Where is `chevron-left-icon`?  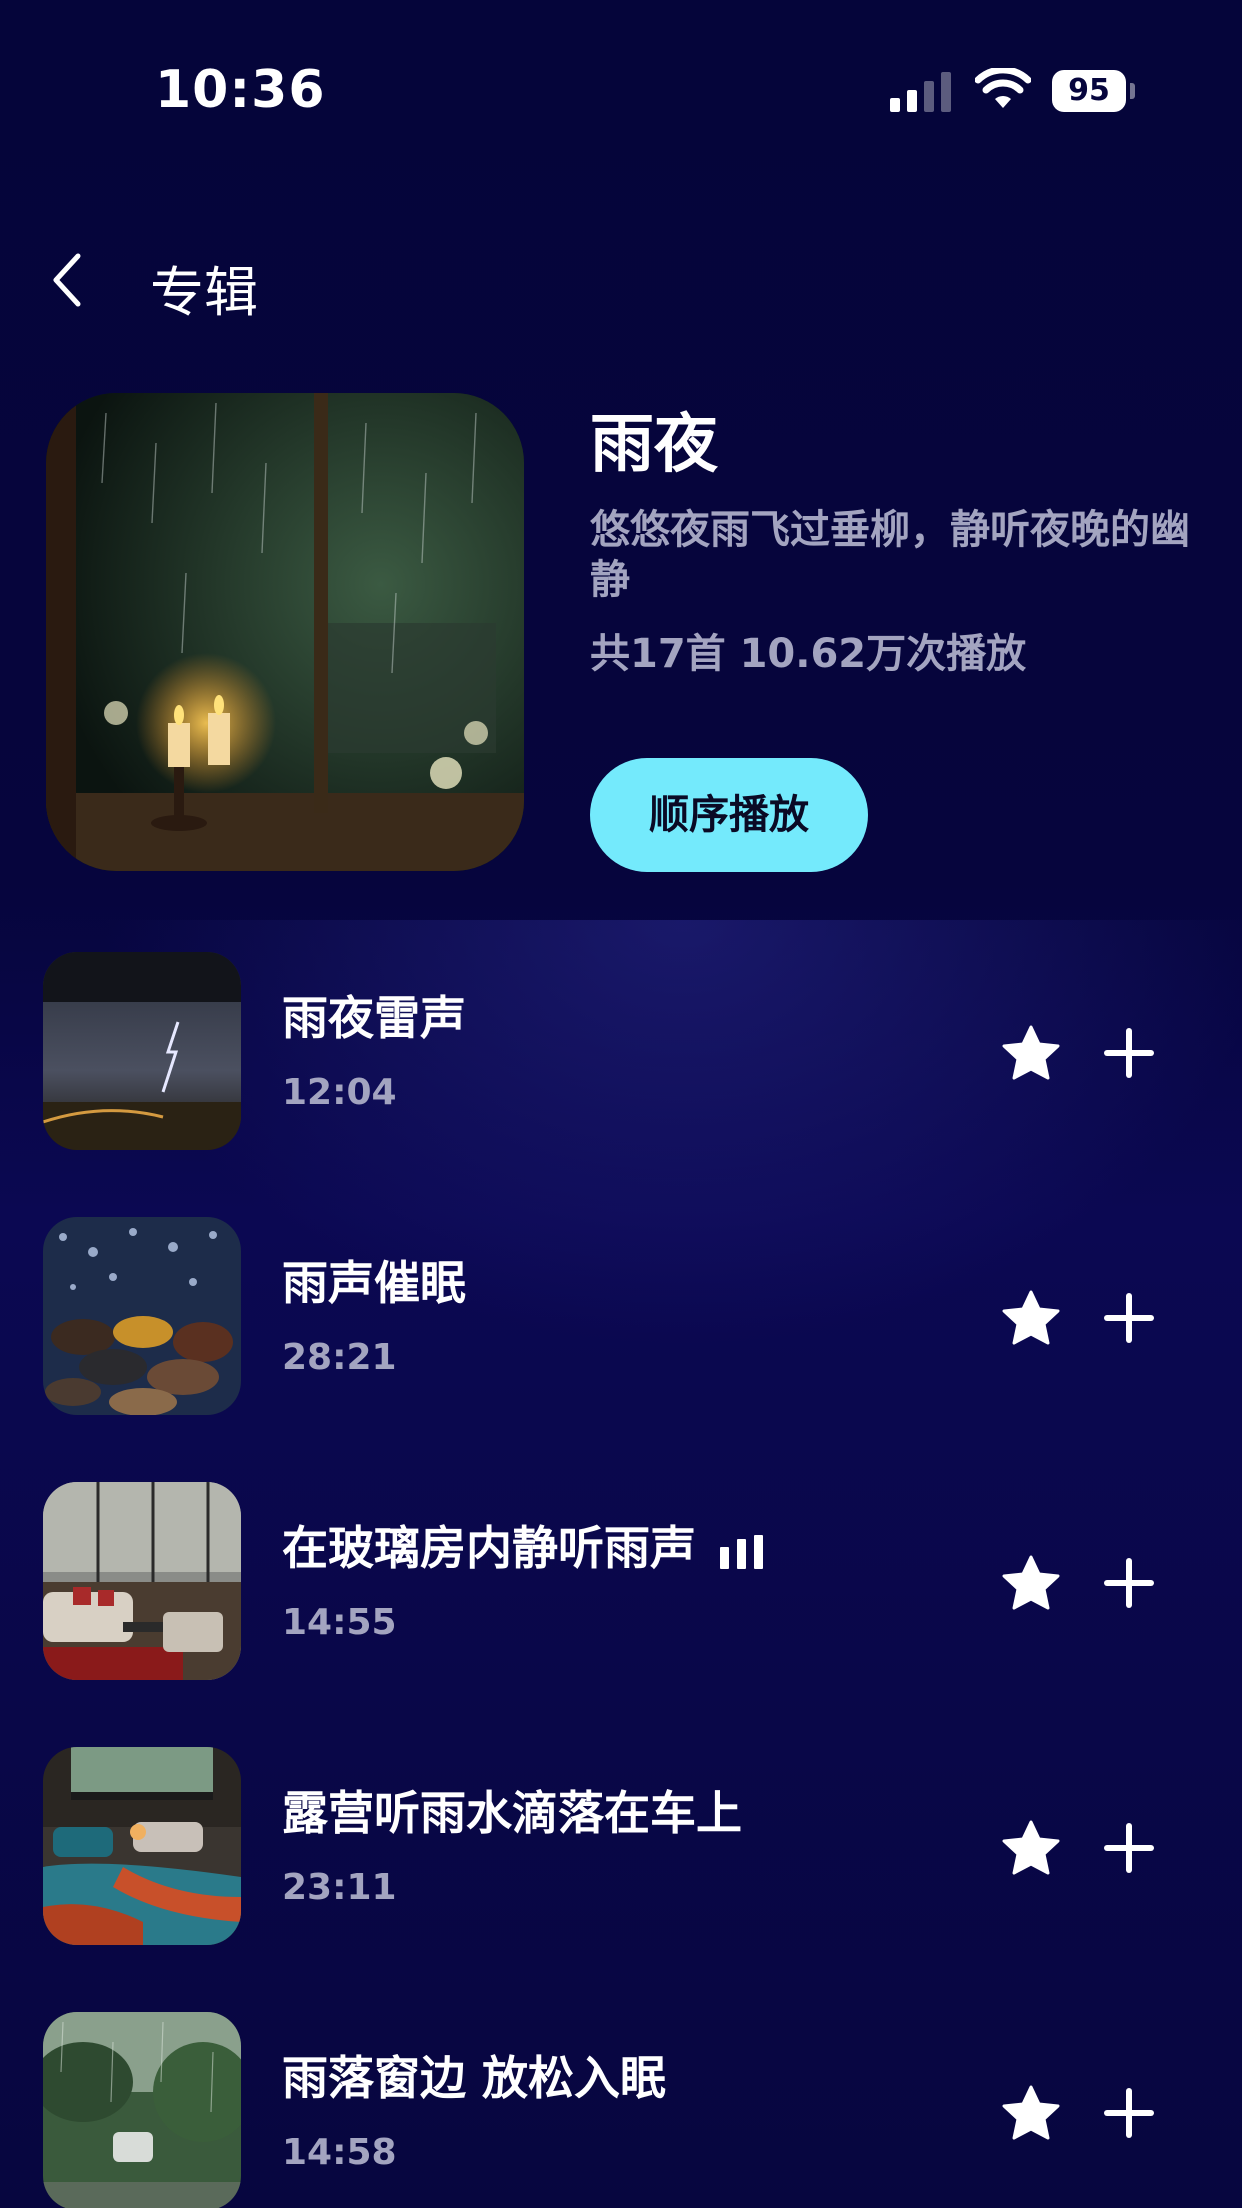 chevron-left-icon is located at coordinates (68, 280).